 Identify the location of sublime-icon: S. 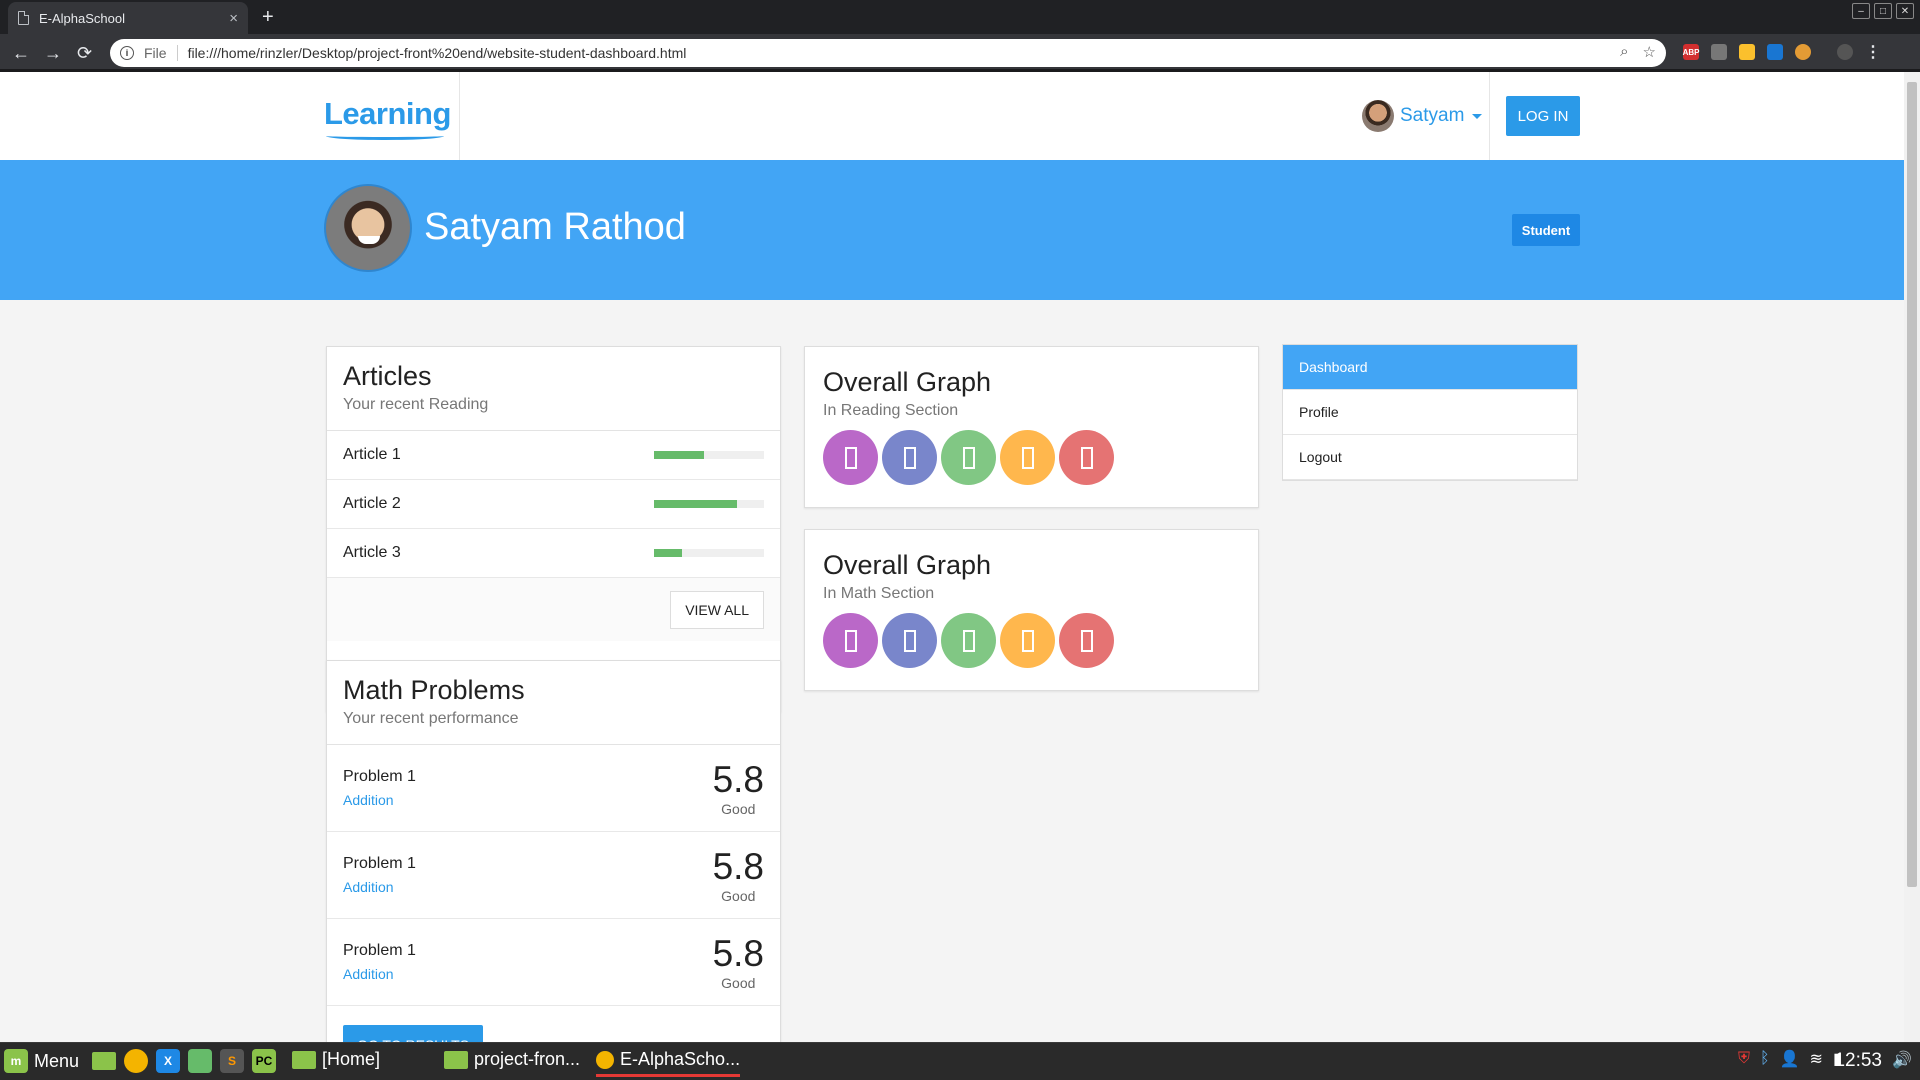
(232, 1061).